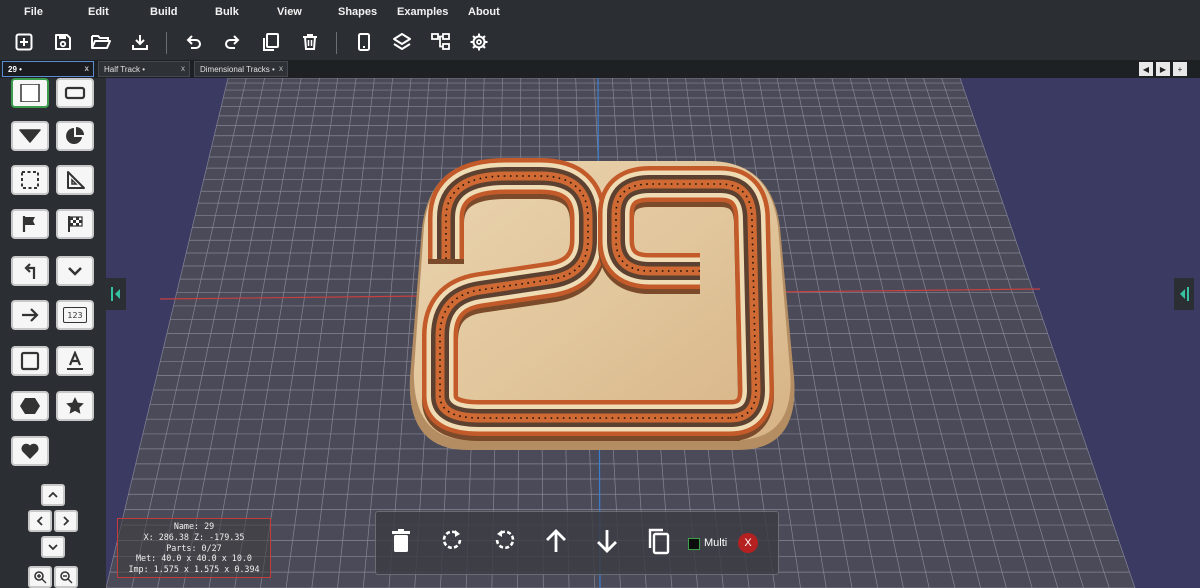 Image resolution: width=1200 pixels, height=588 pixels. I want to click on tool-heart, so click(30, 451).